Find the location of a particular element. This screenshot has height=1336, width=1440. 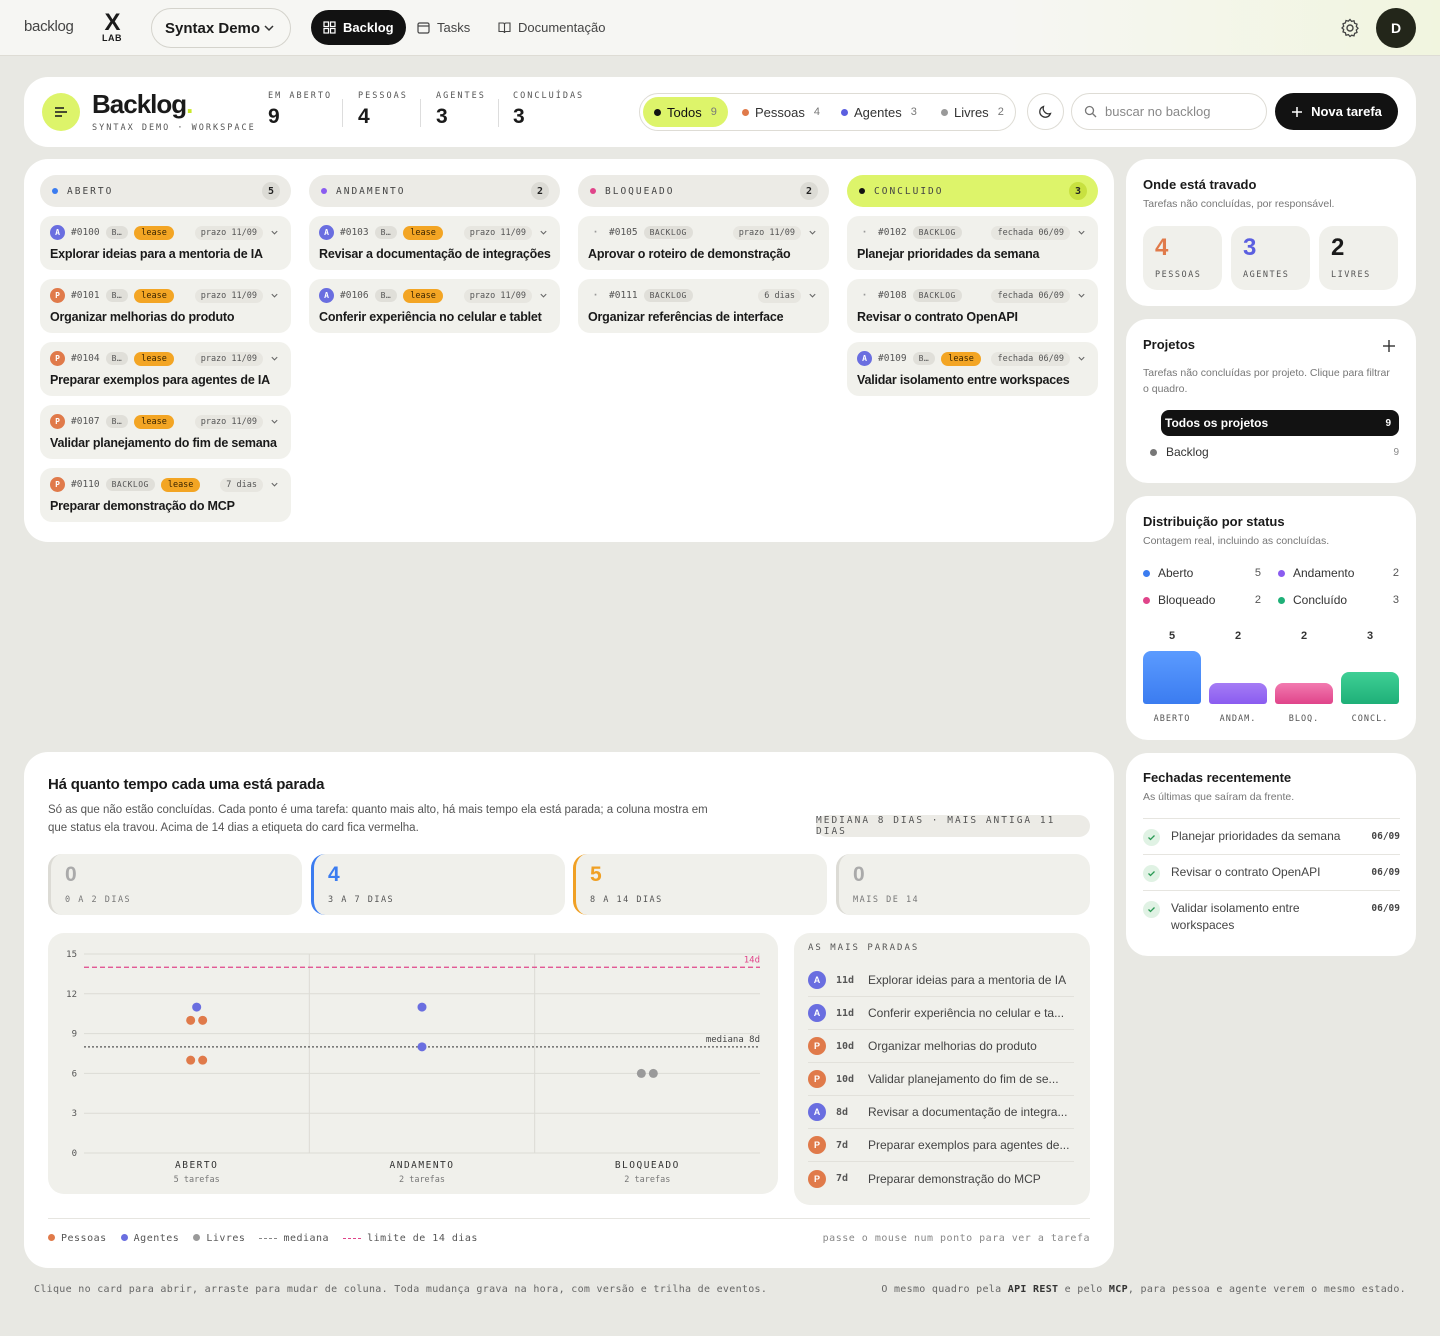

status-bar-value: 5 is located at coordinates (1172, 636).